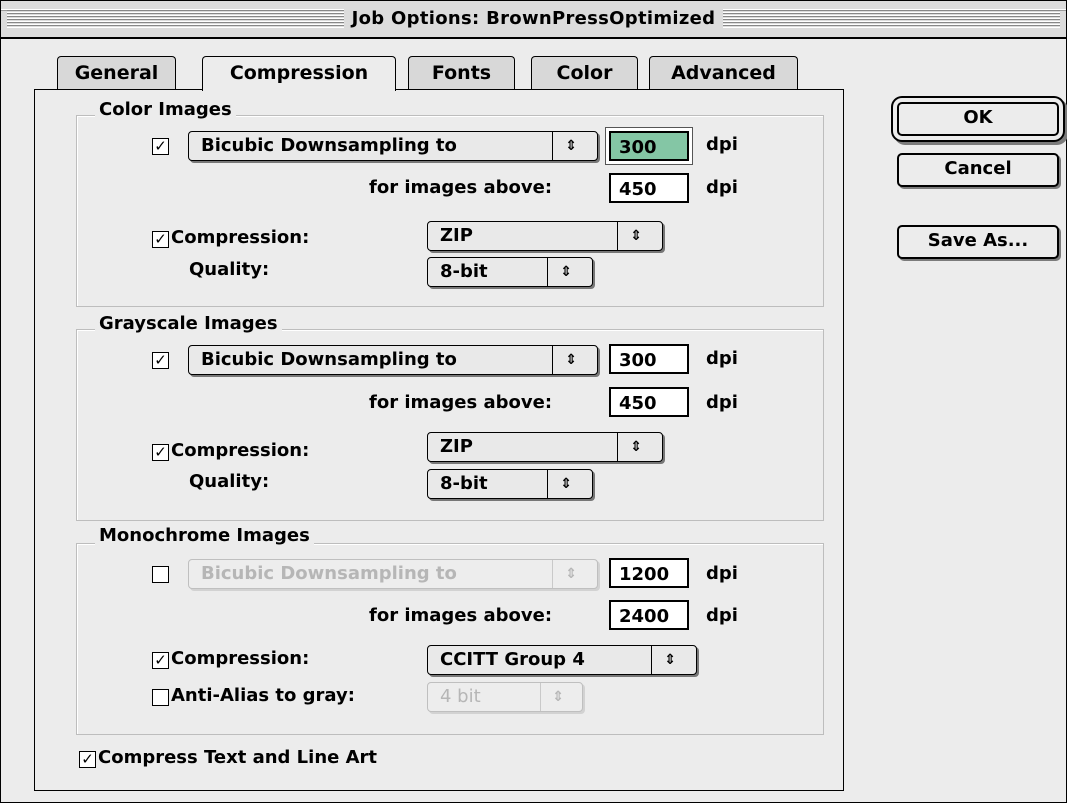 The width and height of the screenshot is (1067, 803). I want to click on color-images-title: Color Images, so click(165, 110).